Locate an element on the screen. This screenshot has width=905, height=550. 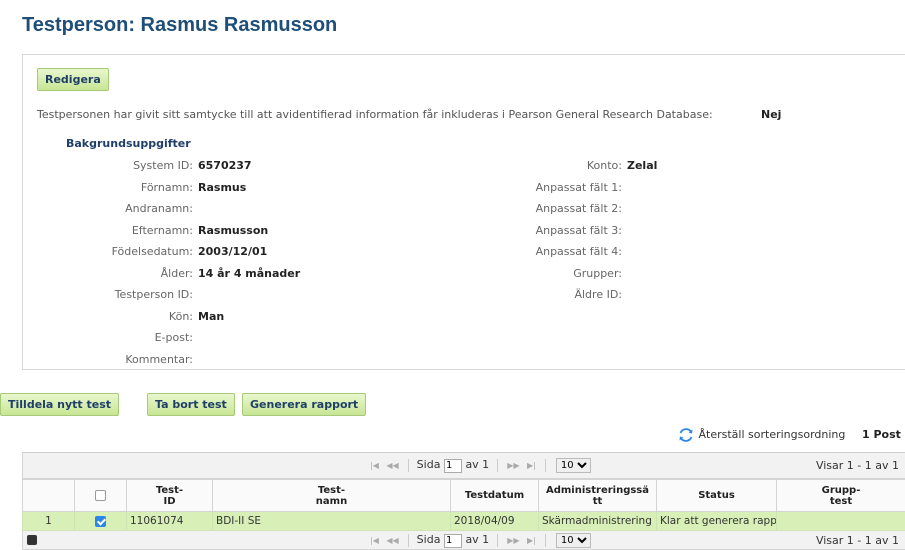
column-header: Test-ID is located at coordinates (170, 496).